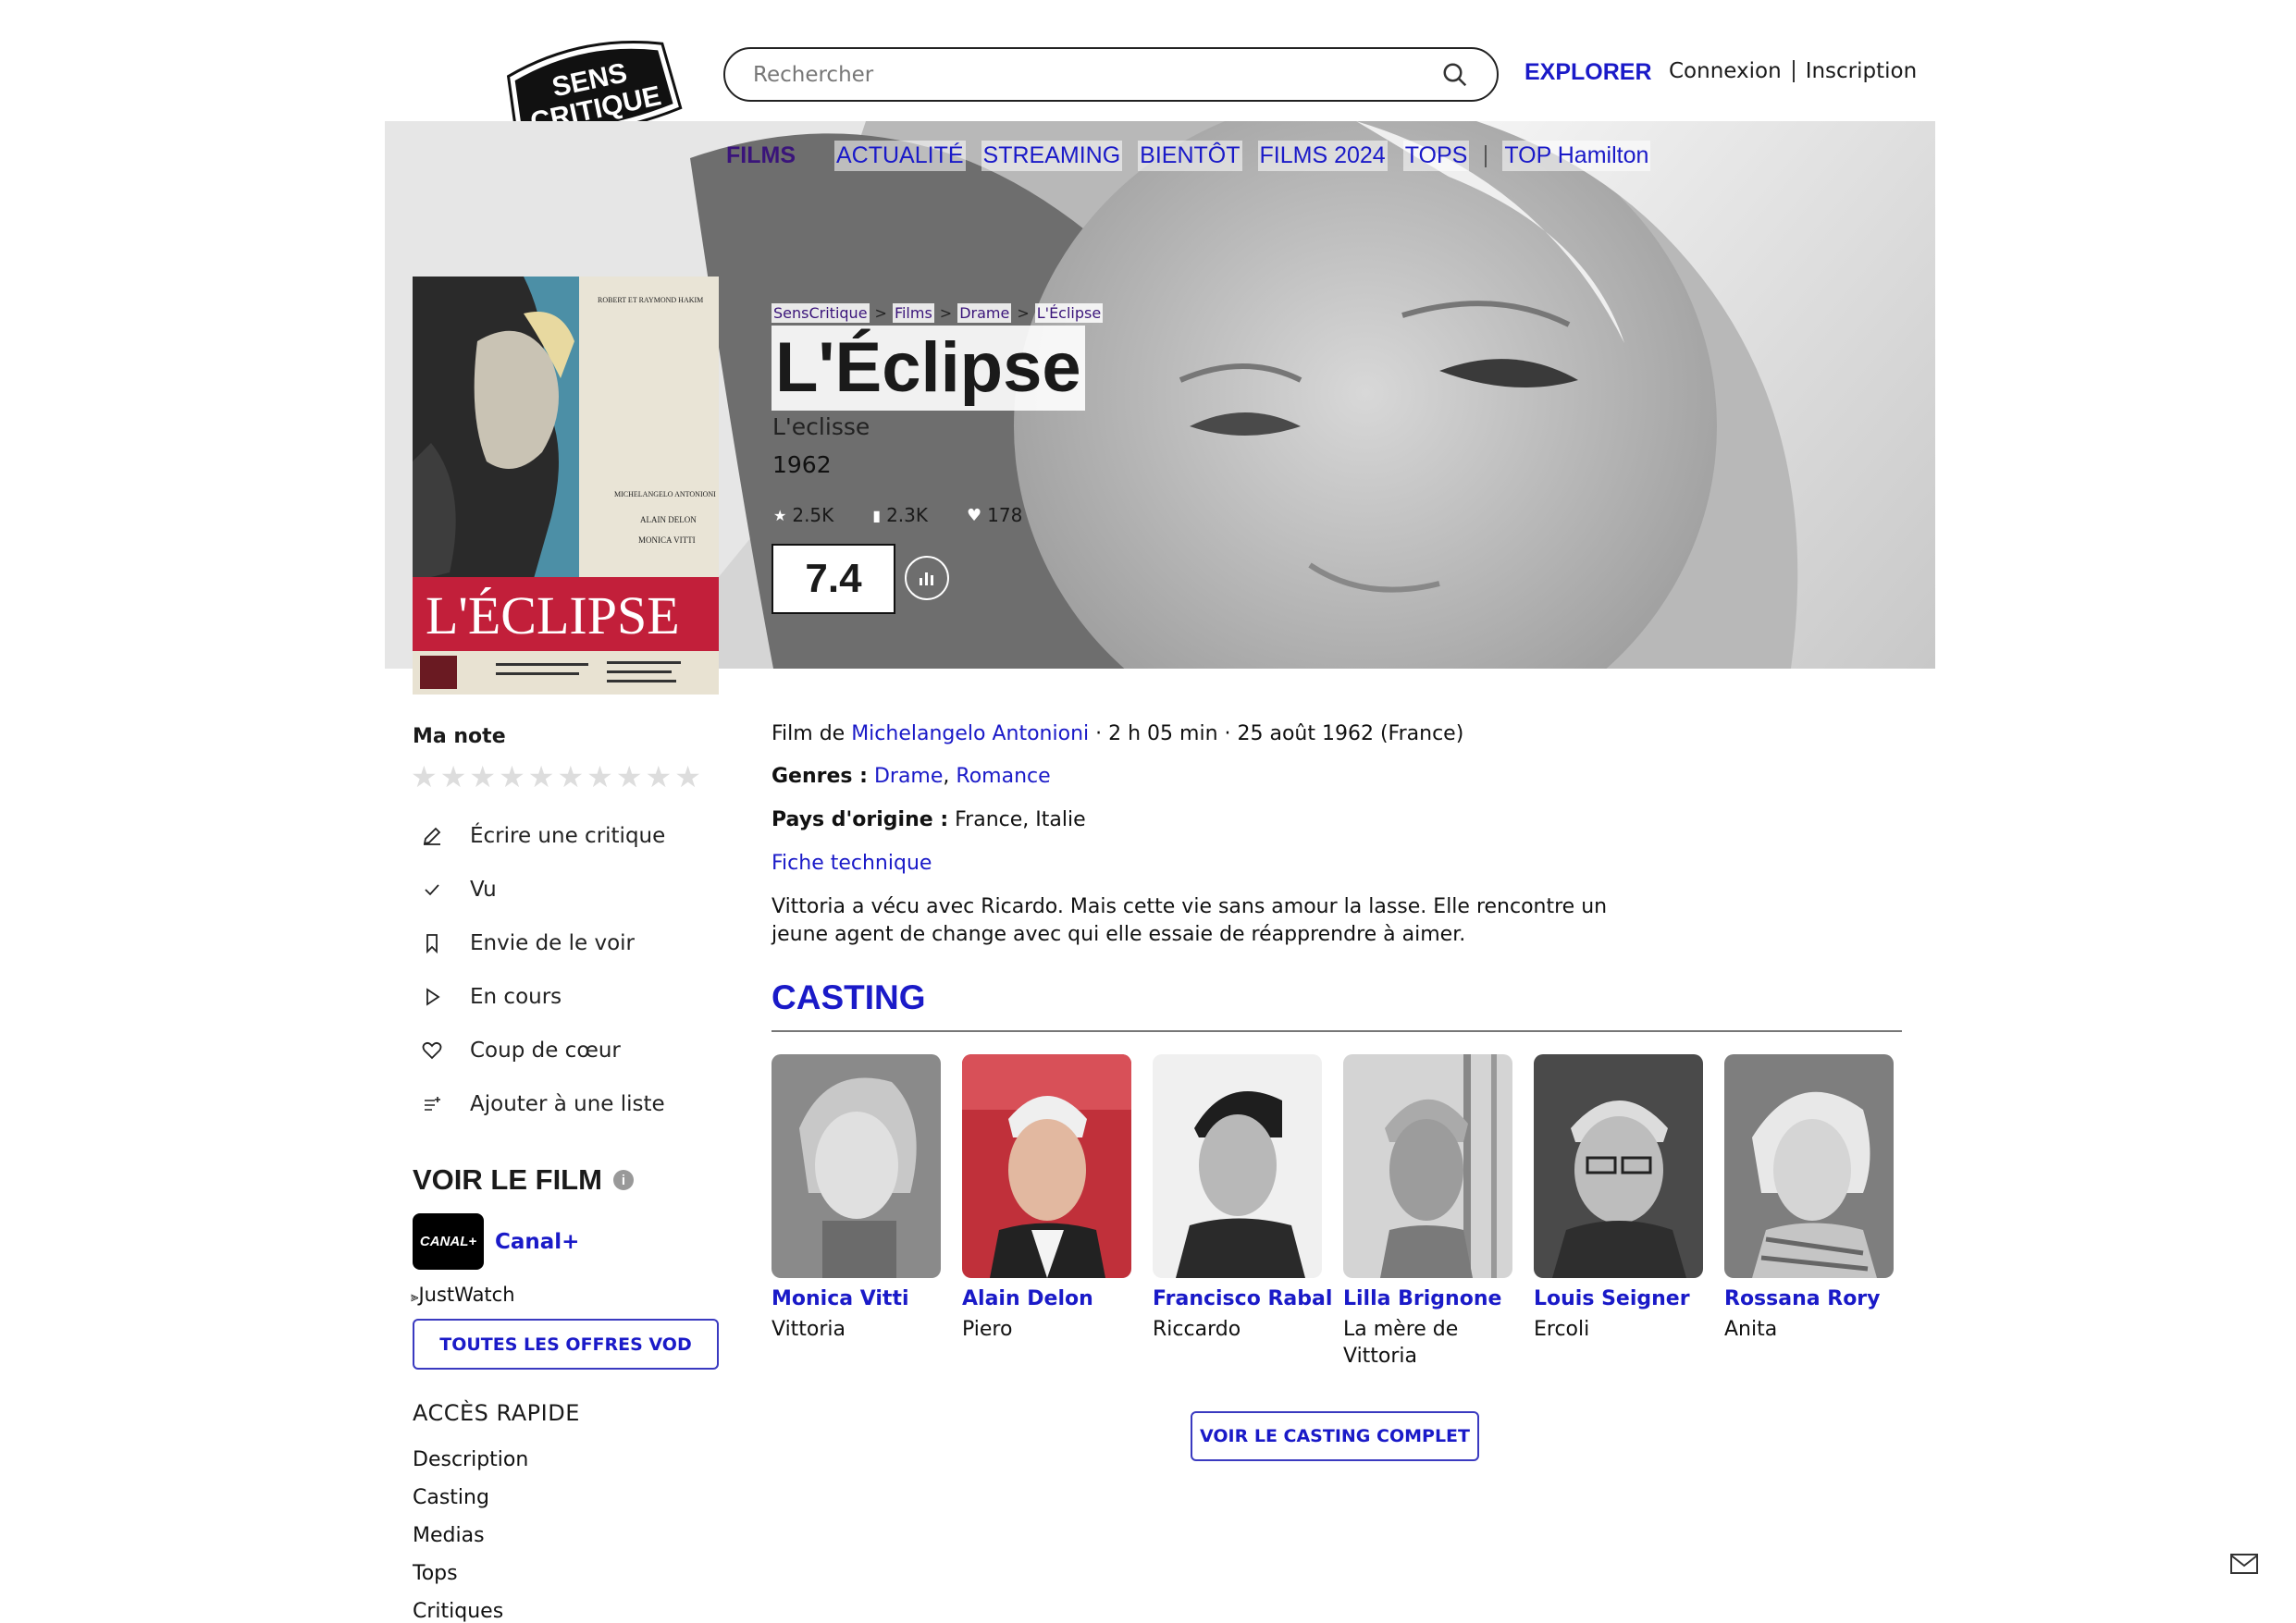  Describe the element at coordinates (1005, 515) in the screenshot. I see `favorites-count-value: 178` at that location.